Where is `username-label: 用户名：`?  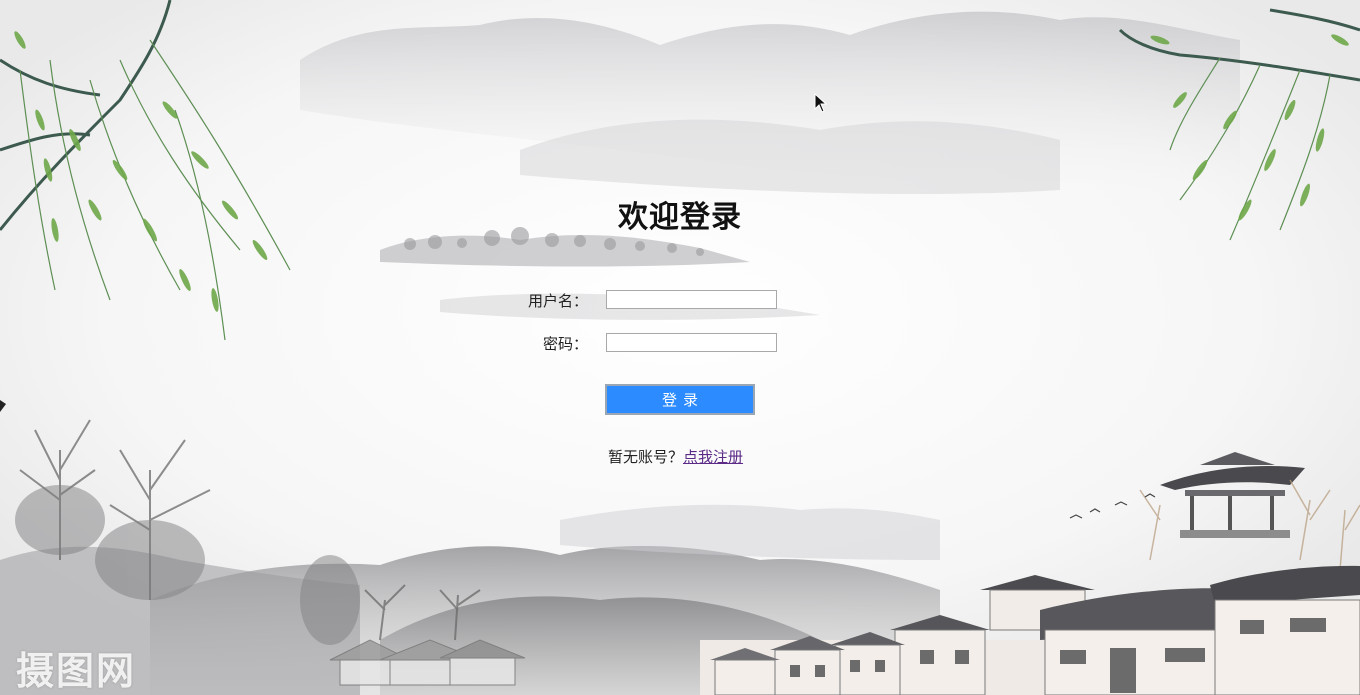
username-label: 用户名： is located at coordinates (557, 301).